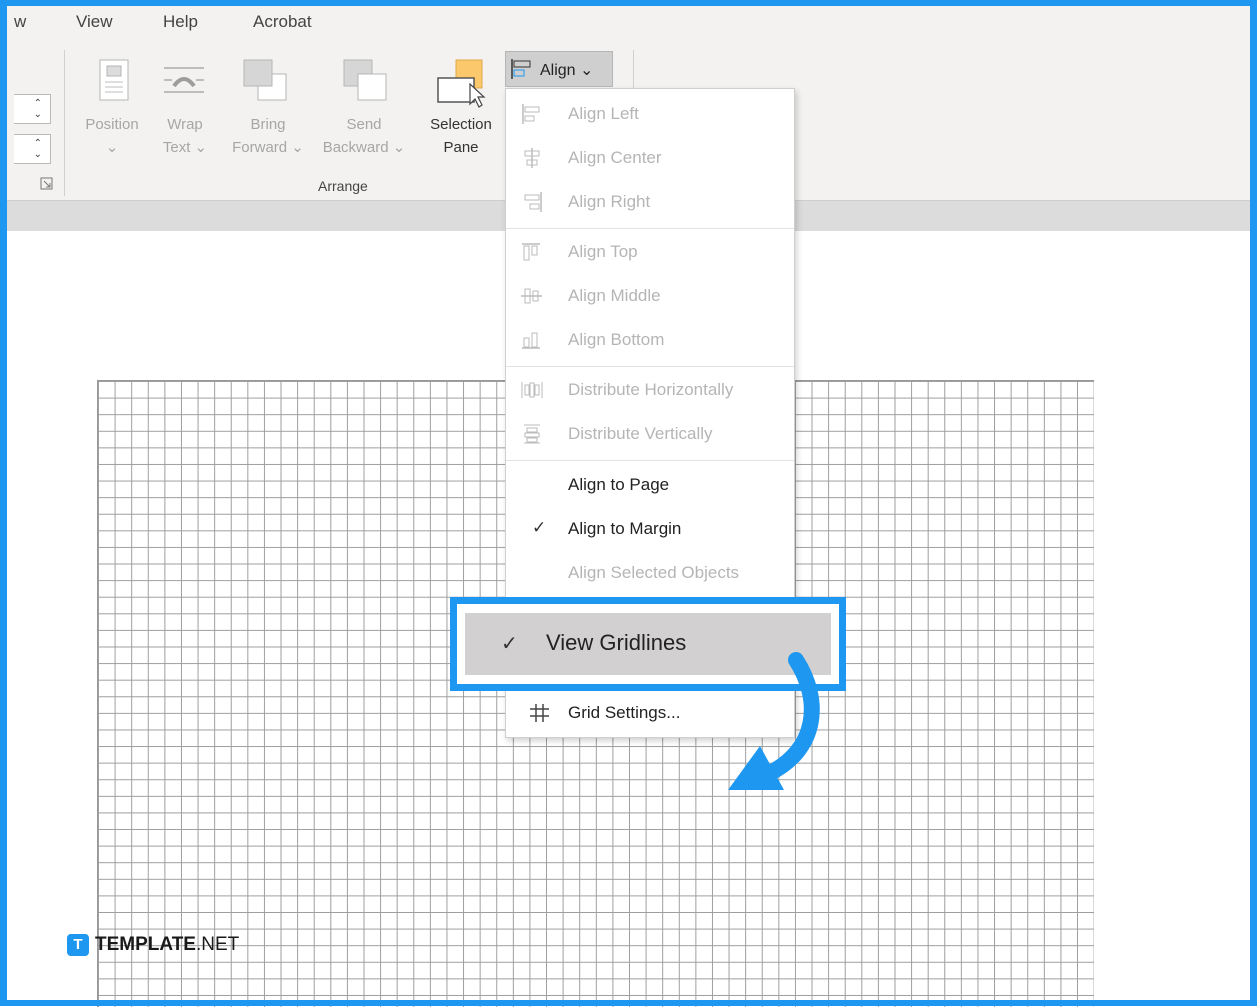 The image size is (1257, 1007). I want to click on align-right-icon, so click(533, 202).